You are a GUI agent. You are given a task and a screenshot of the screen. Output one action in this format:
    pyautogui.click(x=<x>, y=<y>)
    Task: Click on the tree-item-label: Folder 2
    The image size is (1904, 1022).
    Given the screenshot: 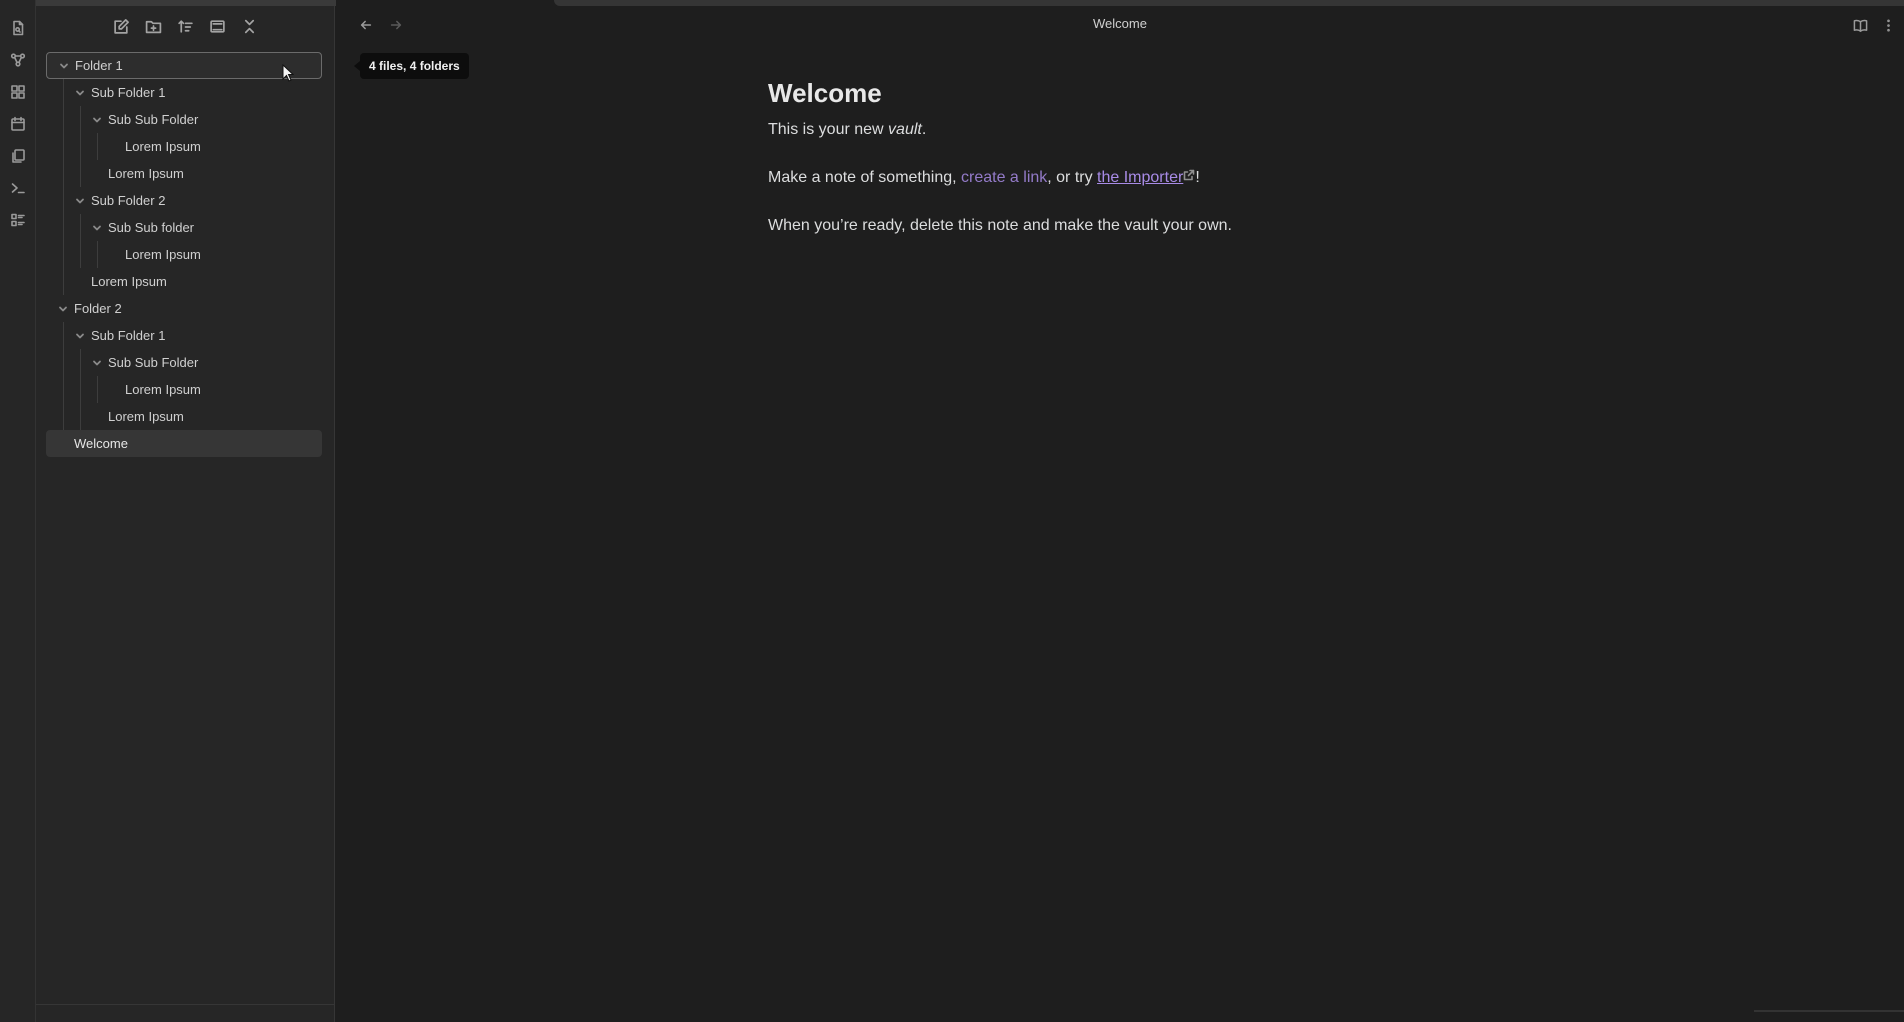 What is the action you would take?
    pyautogui.click(x=98, y=308)
    